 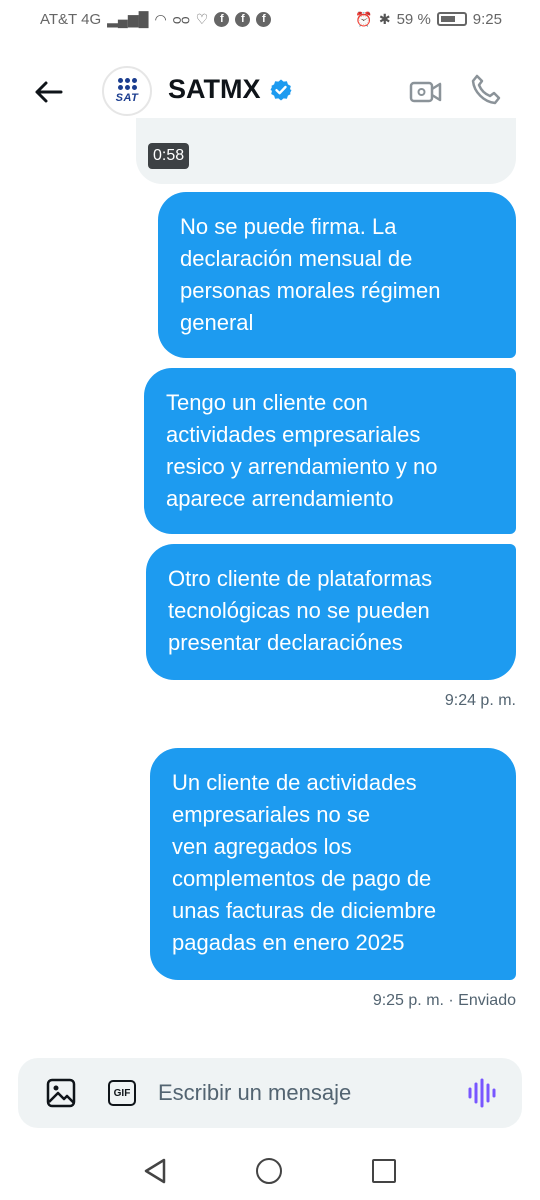 I want to click on battery-icon, so click(x=451, y=19).